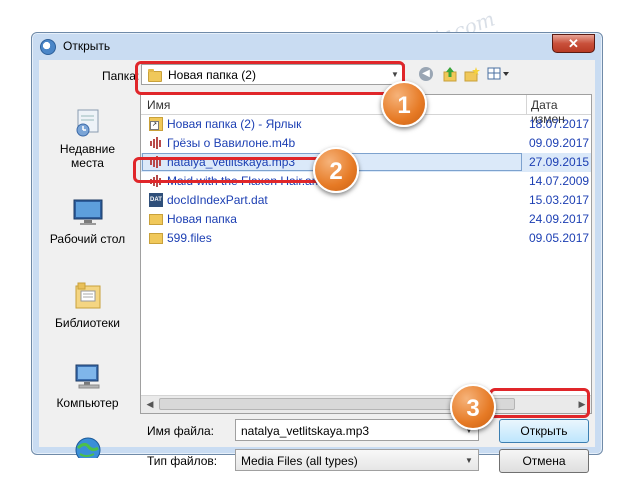 The height and width of the screenshot is (487, 635). I want to click on dat-file-icon: DAT, so click(156, 200).